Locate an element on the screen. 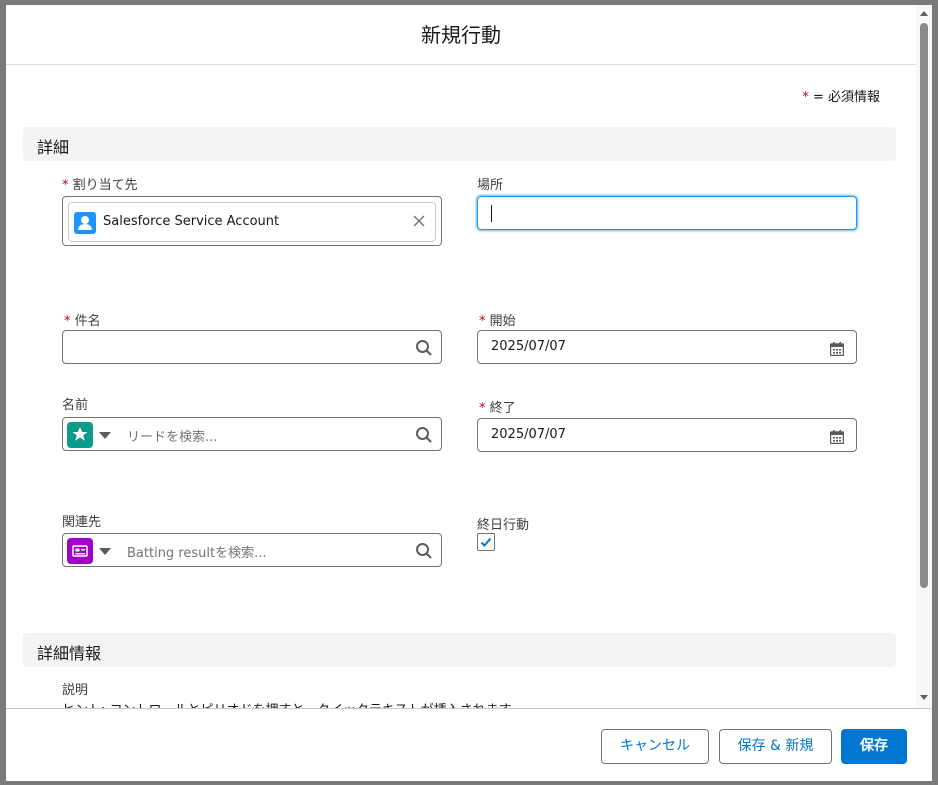 This screenshot has height=785, width=938. end-label-text: 終了 is located at coordinates (502, 408).